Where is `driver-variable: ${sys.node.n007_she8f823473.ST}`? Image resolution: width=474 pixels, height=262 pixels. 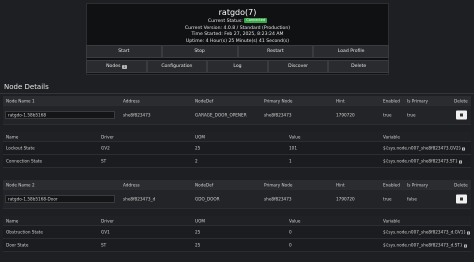
driver-variable: ${sys.node.n007_she8f823473.ST} is located at coordinates (422, 161).